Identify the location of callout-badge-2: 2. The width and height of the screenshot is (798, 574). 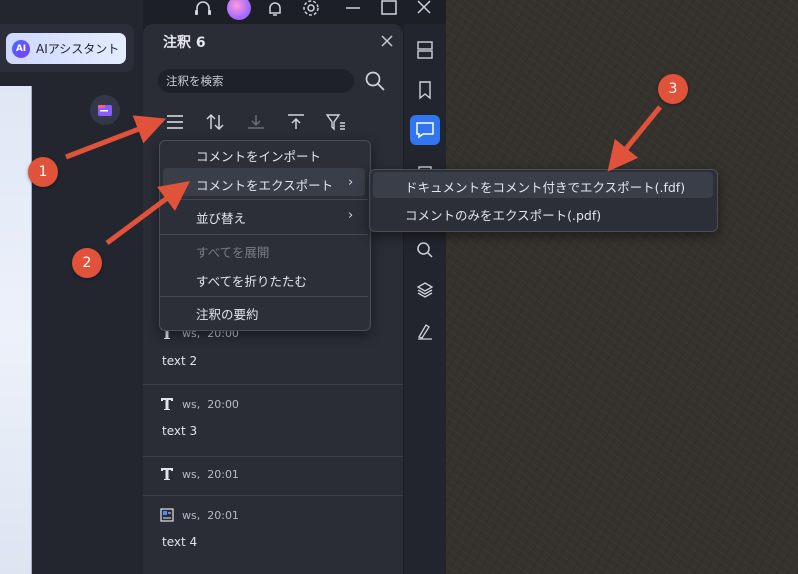
(87, 263).